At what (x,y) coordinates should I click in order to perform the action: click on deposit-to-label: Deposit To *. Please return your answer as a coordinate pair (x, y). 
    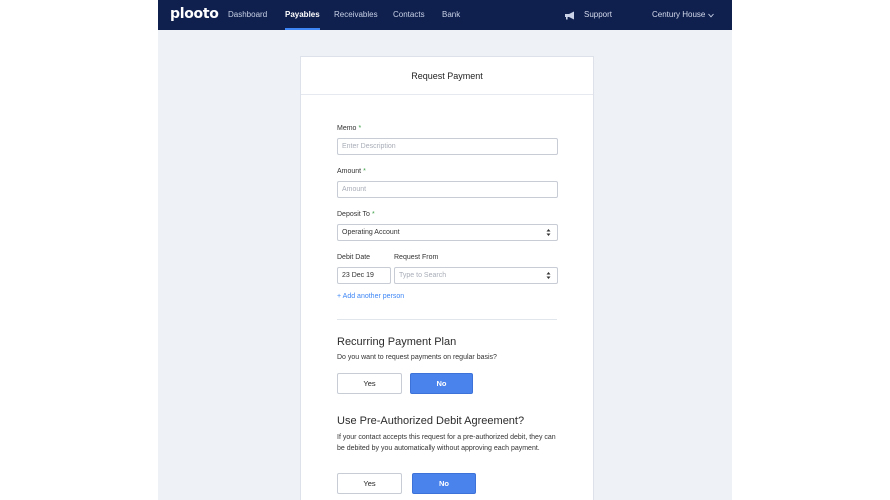
    Looking at the image, I should click on (356, 214).